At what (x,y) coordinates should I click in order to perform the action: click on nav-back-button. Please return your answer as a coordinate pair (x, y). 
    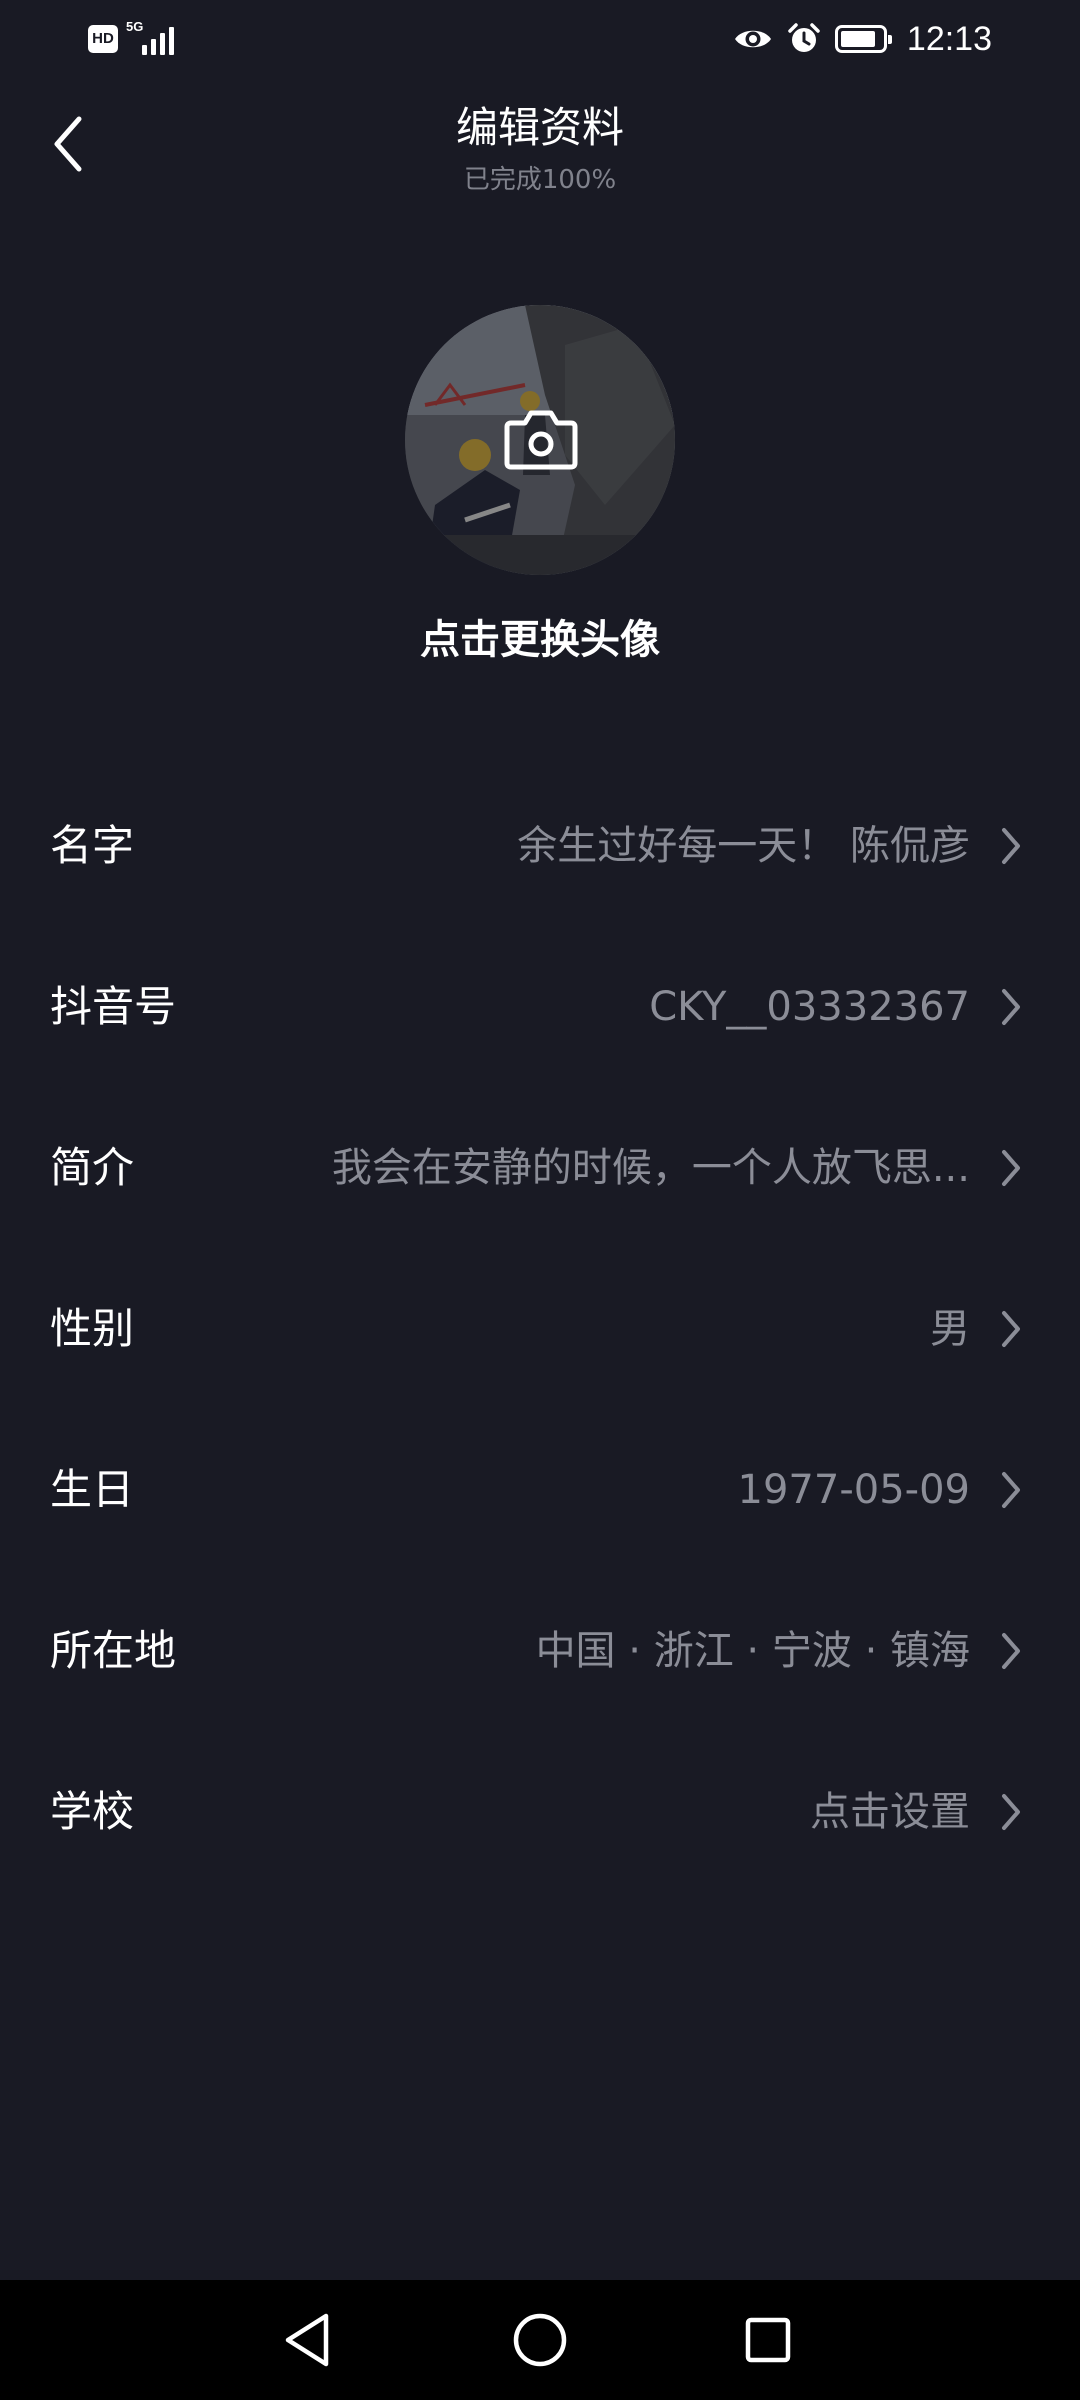
    Looking at the image, I should click on (308, 2340).